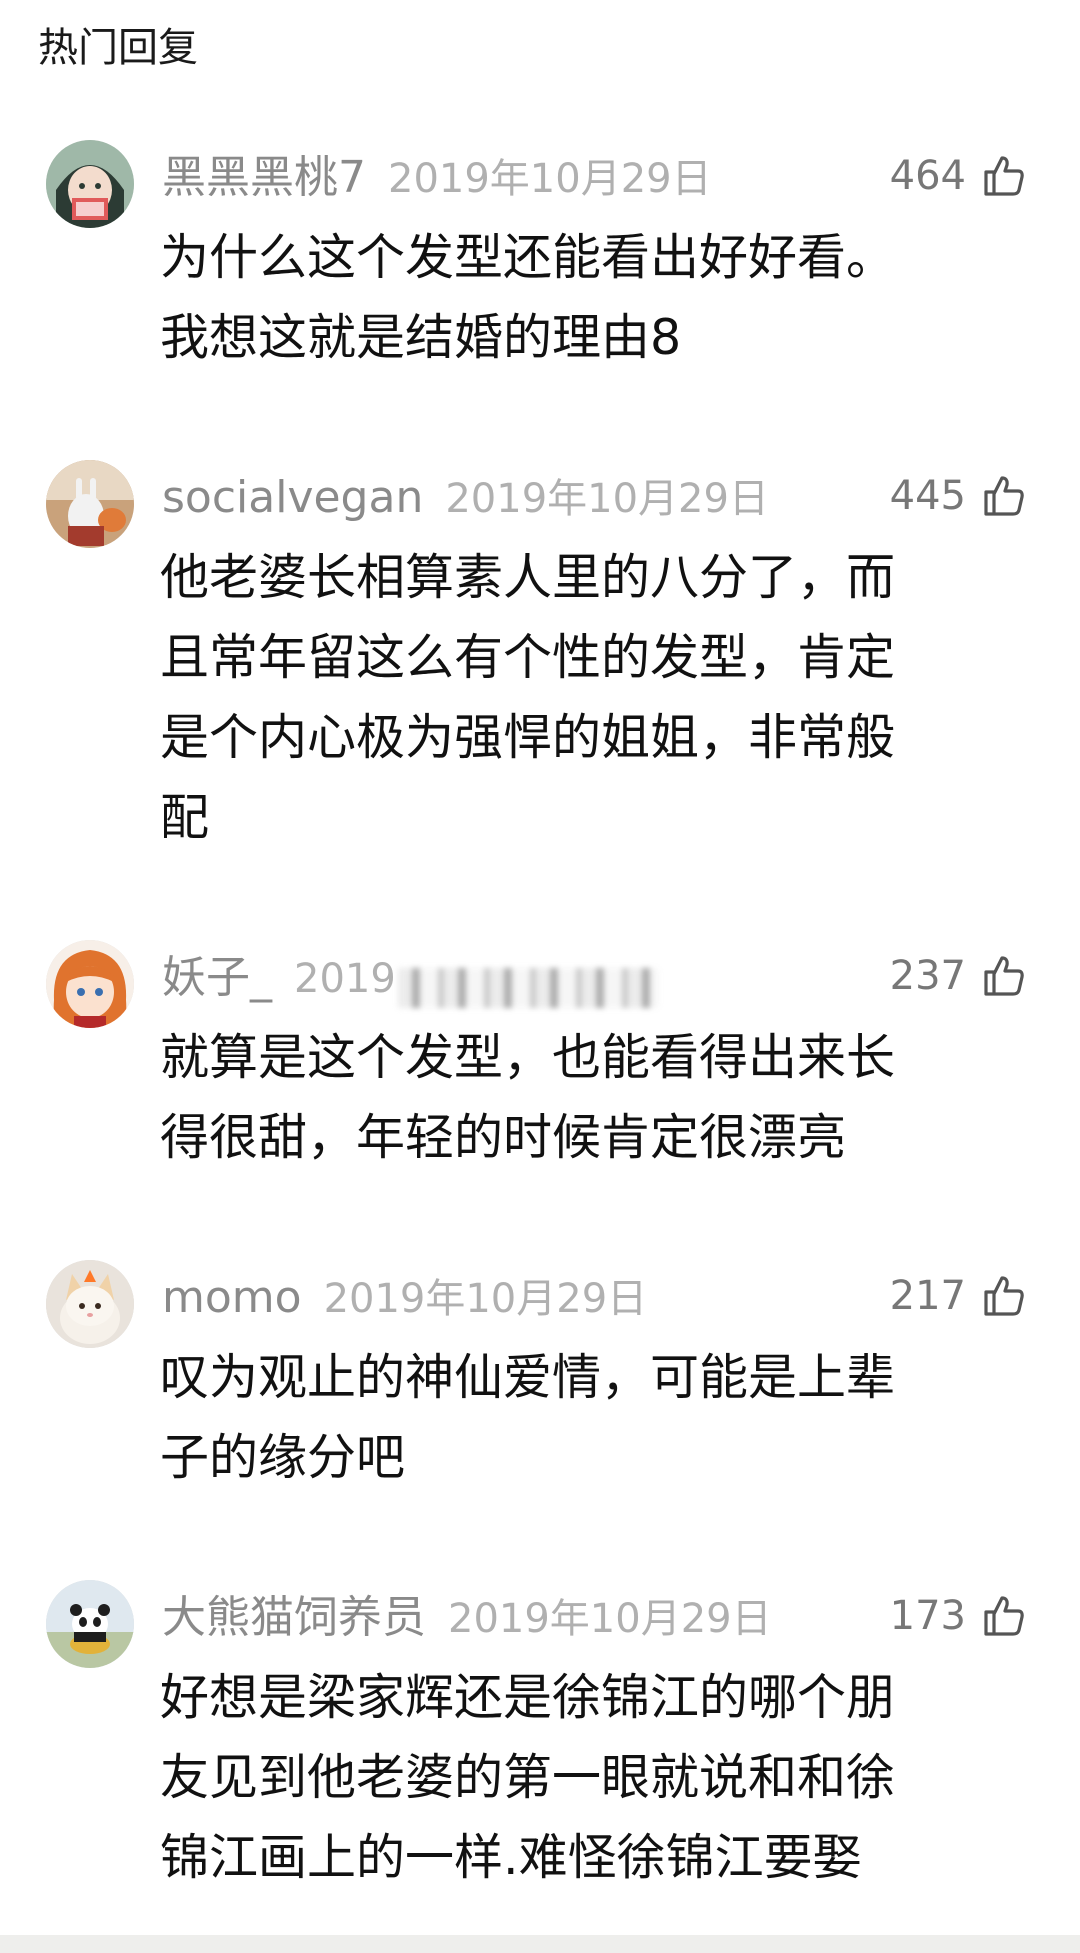 The image size is (1080, 1953). What do you see at coordinates (927, 976) in the screenshot?
I see `like-count: 237` at bounding box center [927, 976].